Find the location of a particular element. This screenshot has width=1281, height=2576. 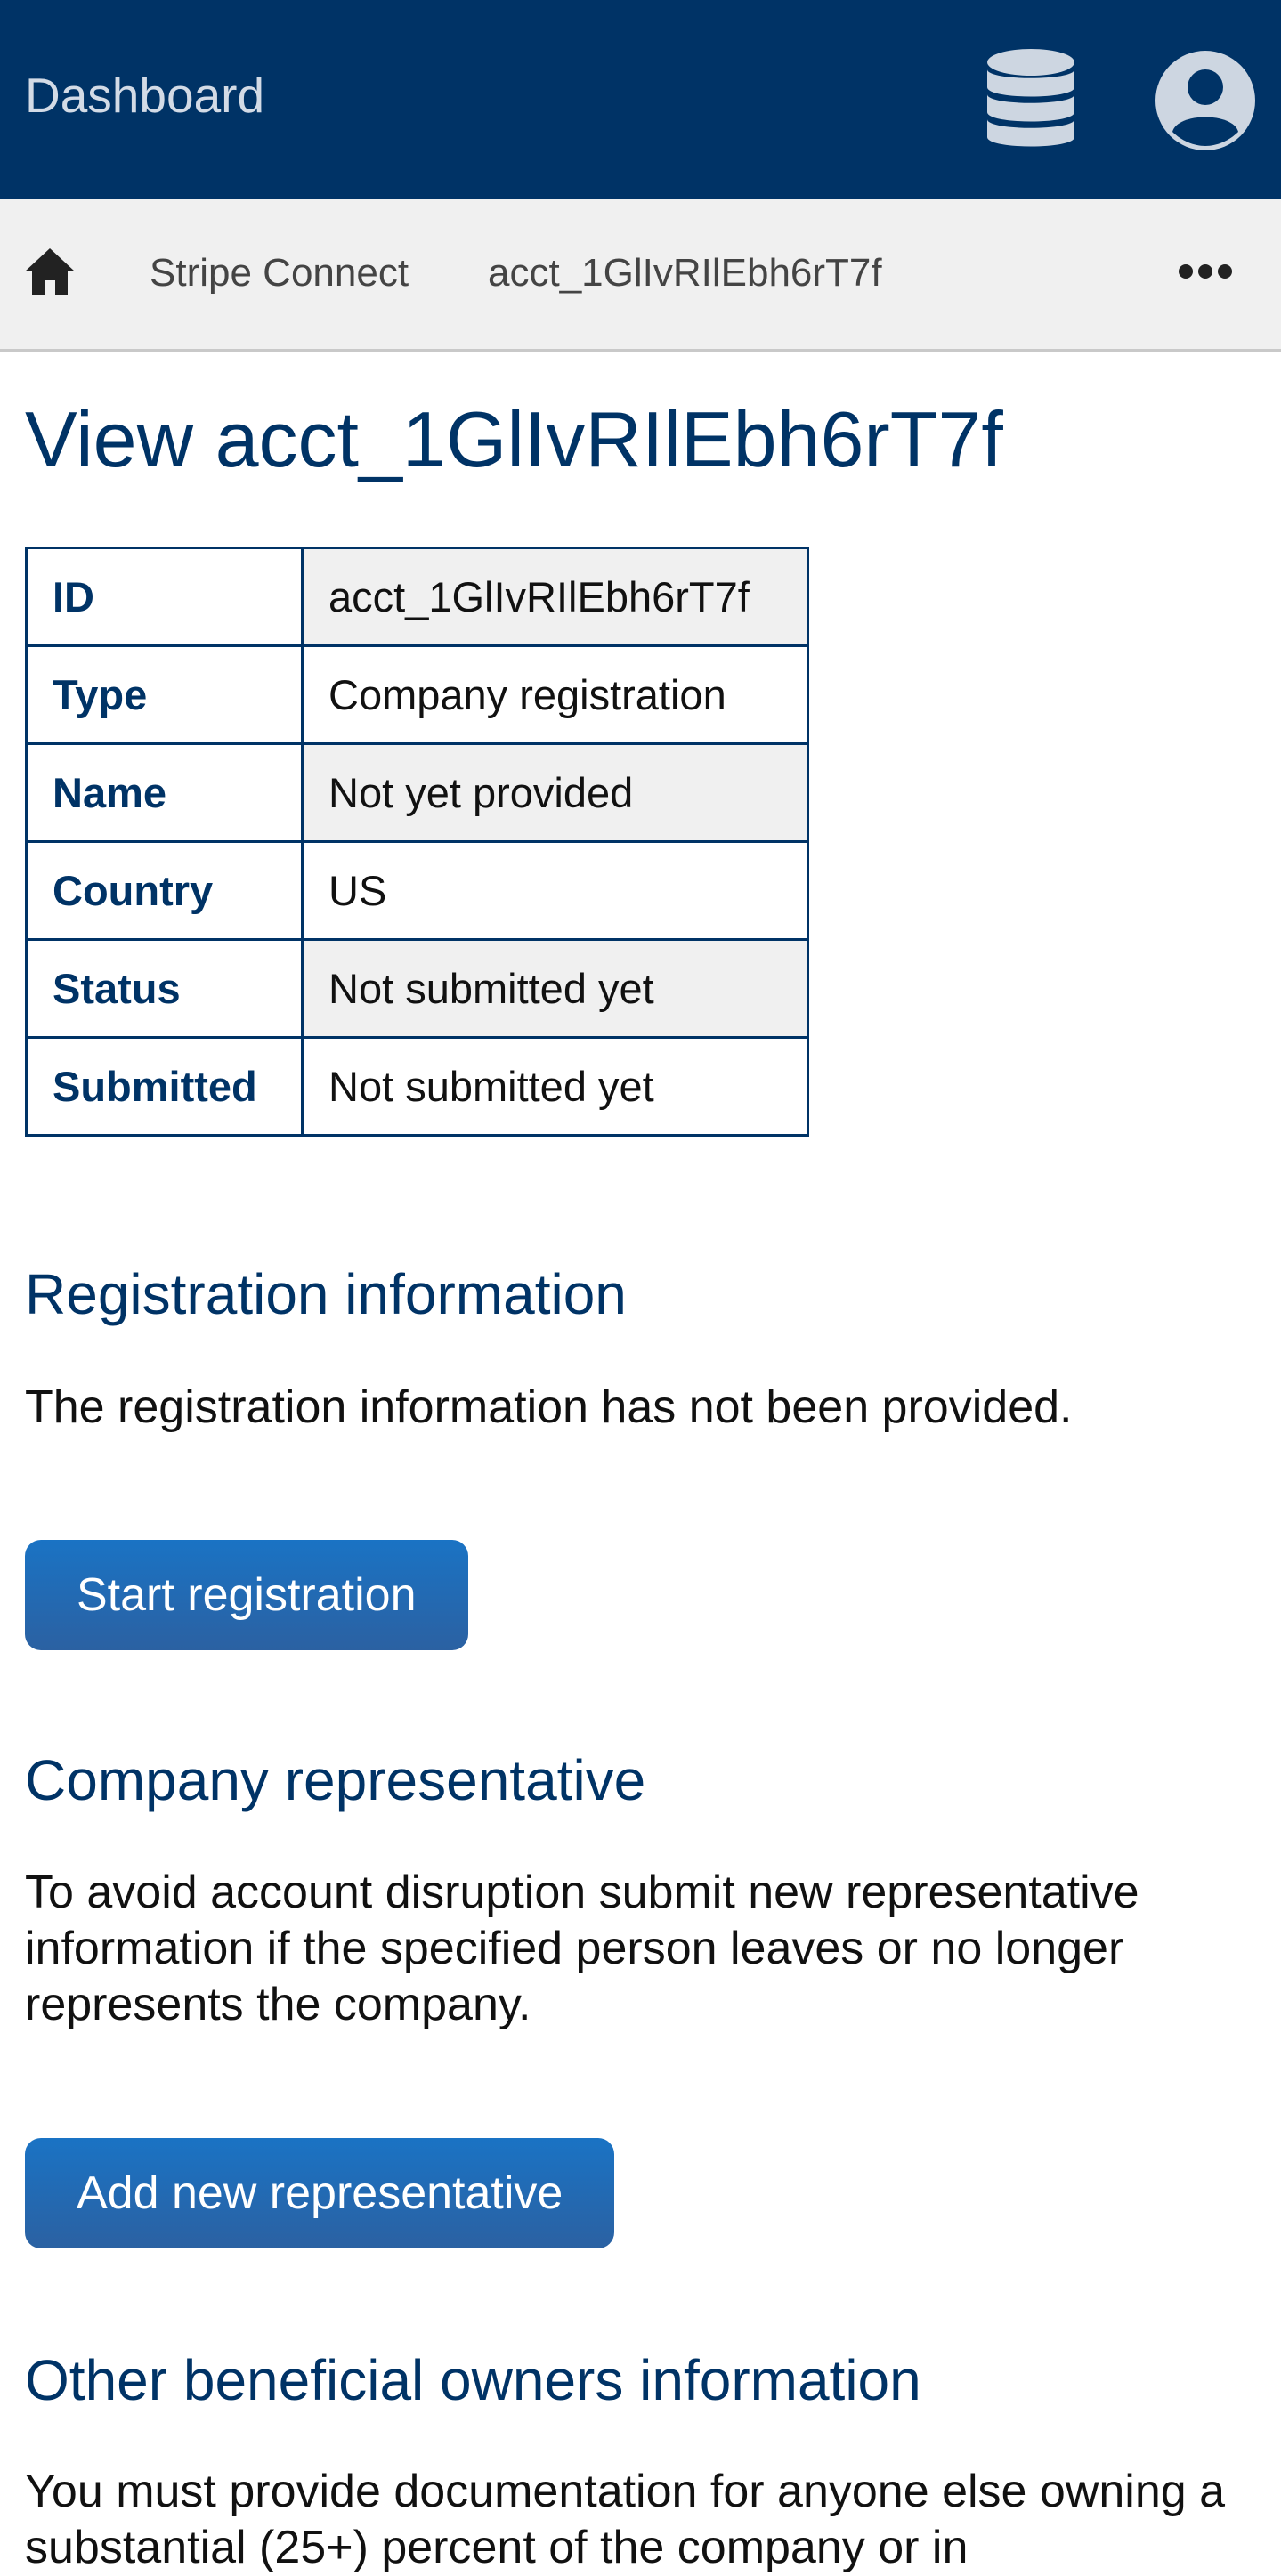

breadcrumb-stripe-connect: Stripe Connect is located at coordinates (279, 273).